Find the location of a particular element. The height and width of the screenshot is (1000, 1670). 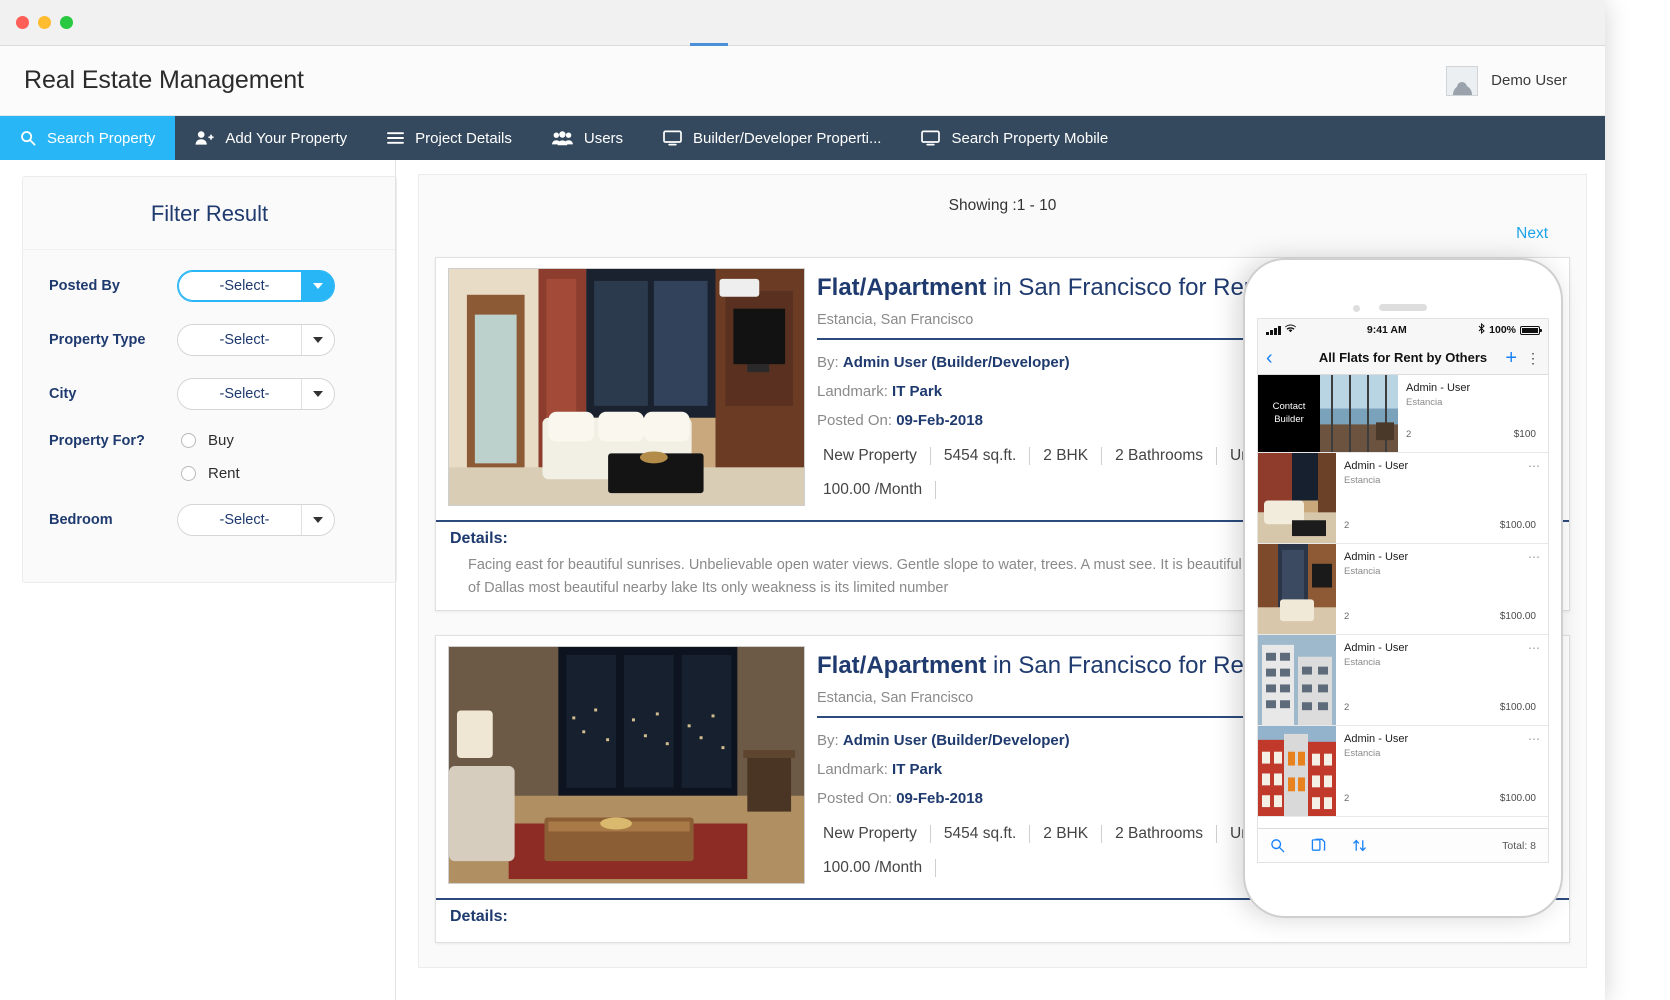

city-select: -Select- is located at coordinates (256, 394).